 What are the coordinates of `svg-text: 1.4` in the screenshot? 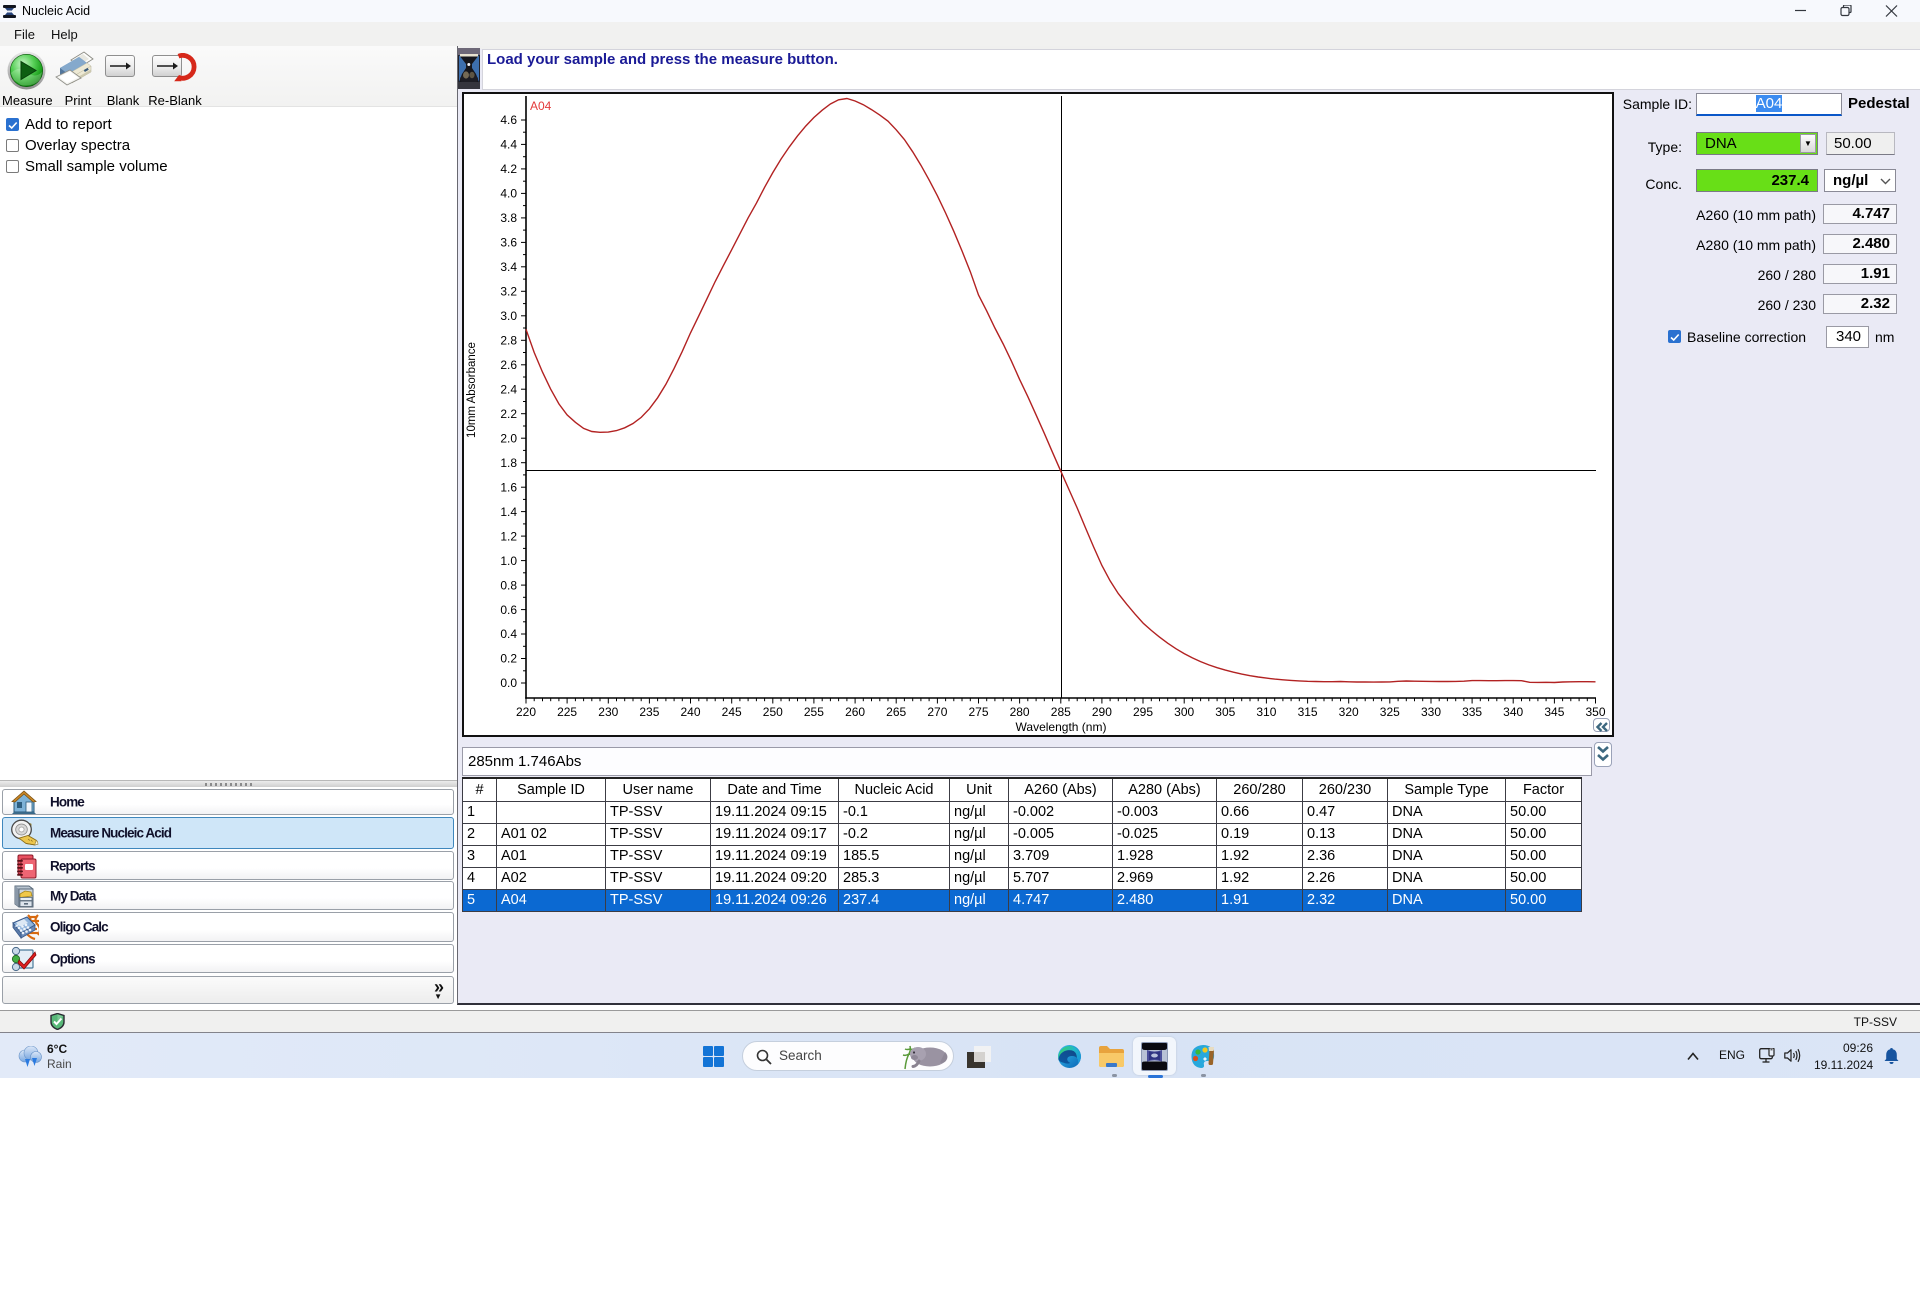 It's located at (508, 512).